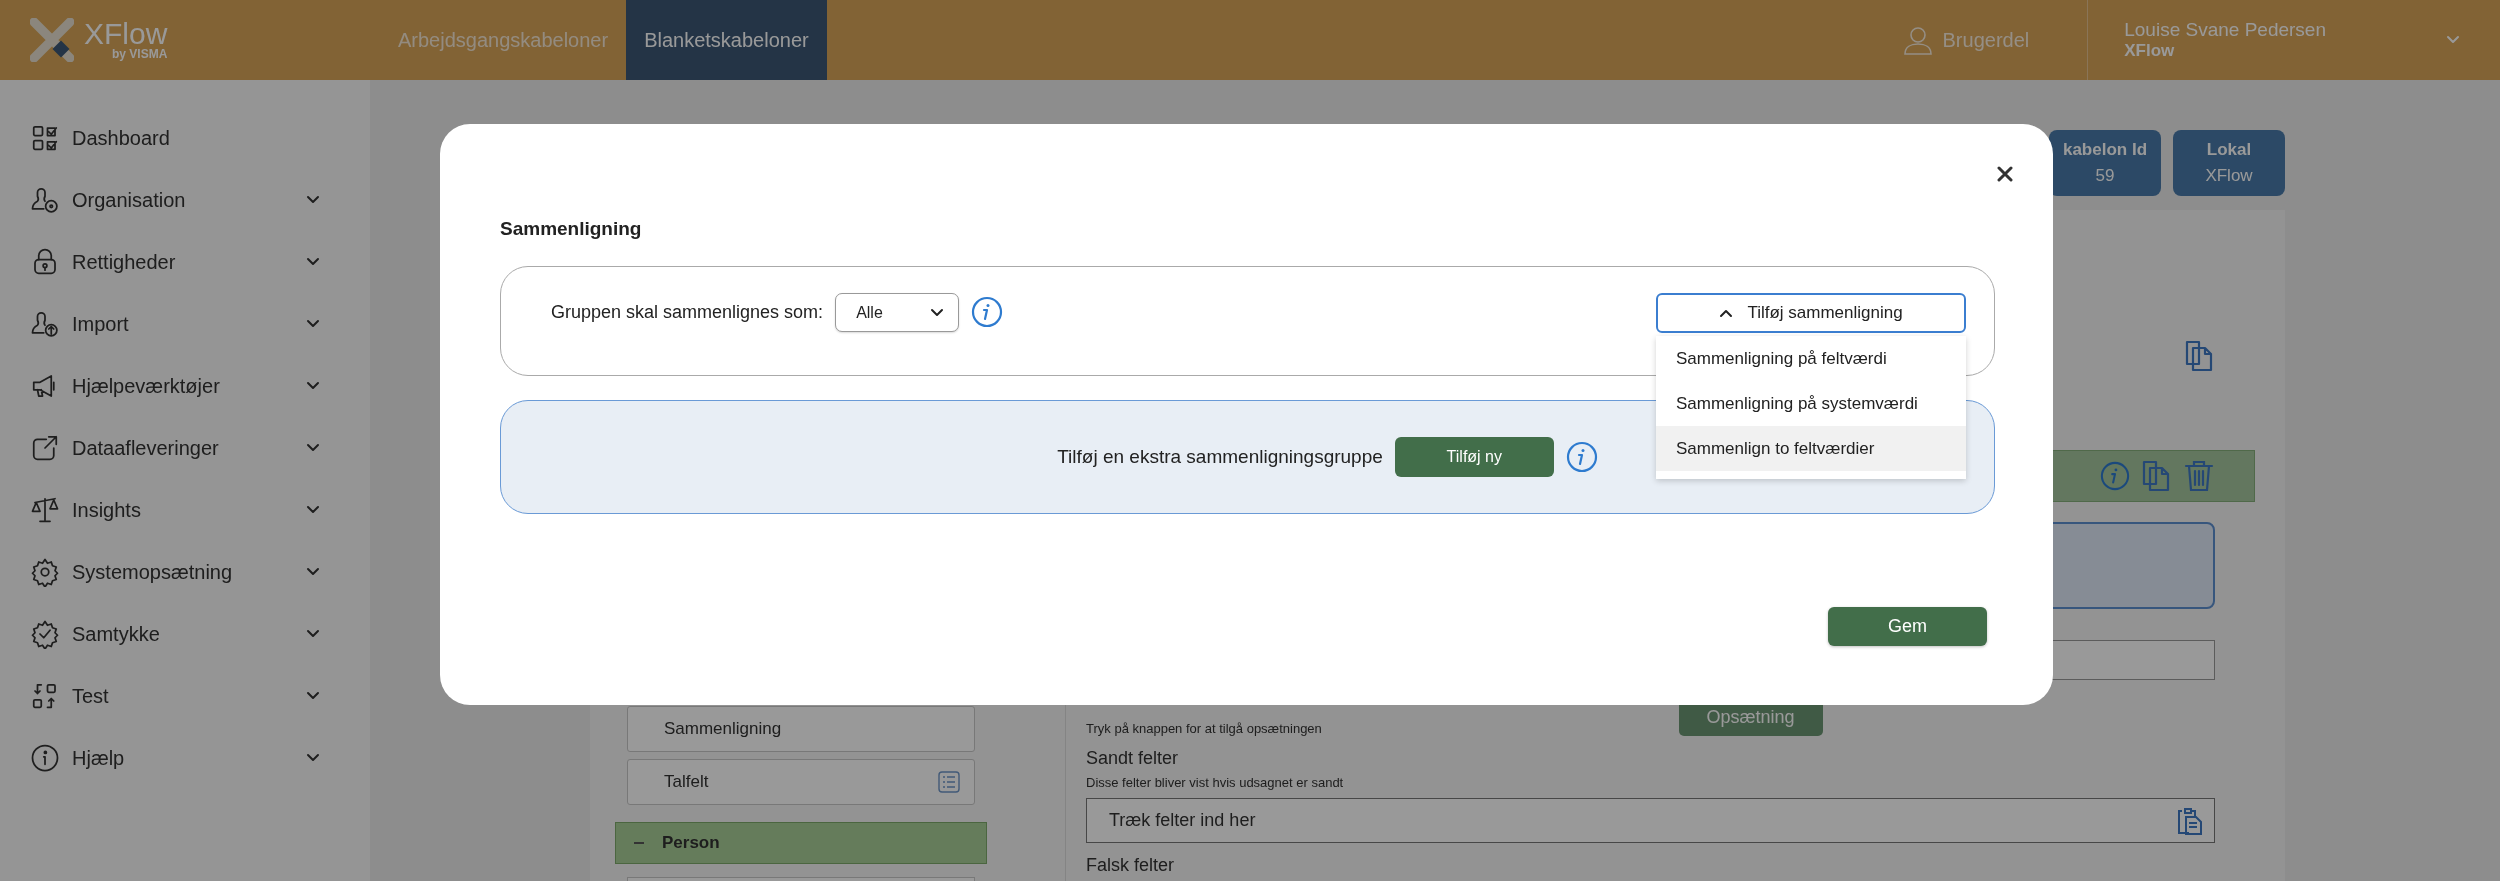 This screenshot has height=881, width=2500. Describe the element at coordinates (1907, 626) in the screenshot. I see `save-button: Gem` at that location.